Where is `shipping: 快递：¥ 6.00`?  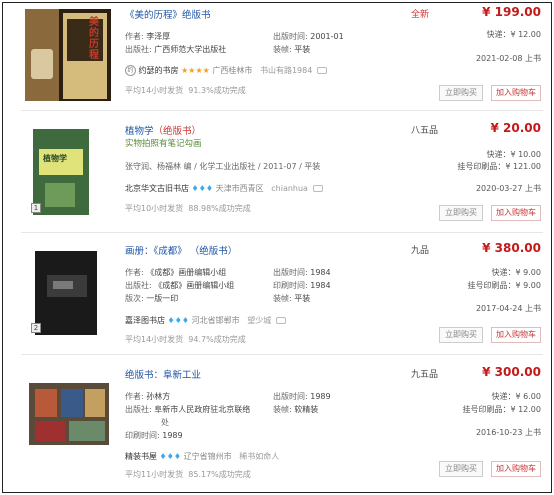 shipping: 快递：¥ 6.00 is located at coordinates (516, 396).